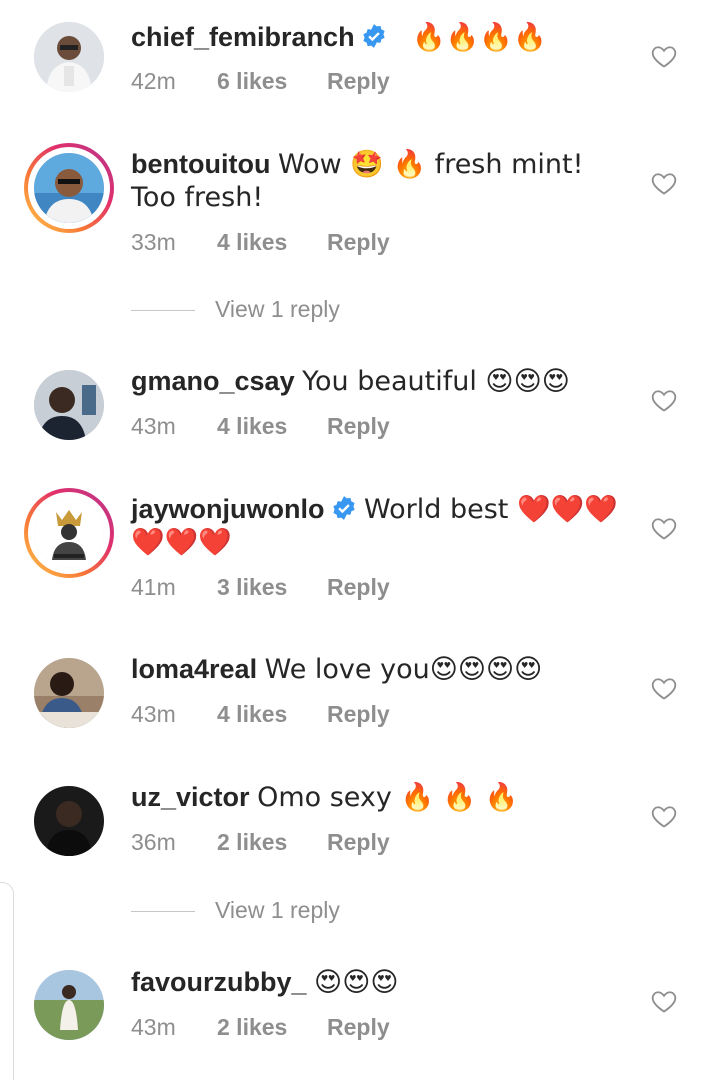  Describe the element at coordinates (153, 81) in the screenshot. I see `comment-time: 42m` at that location.